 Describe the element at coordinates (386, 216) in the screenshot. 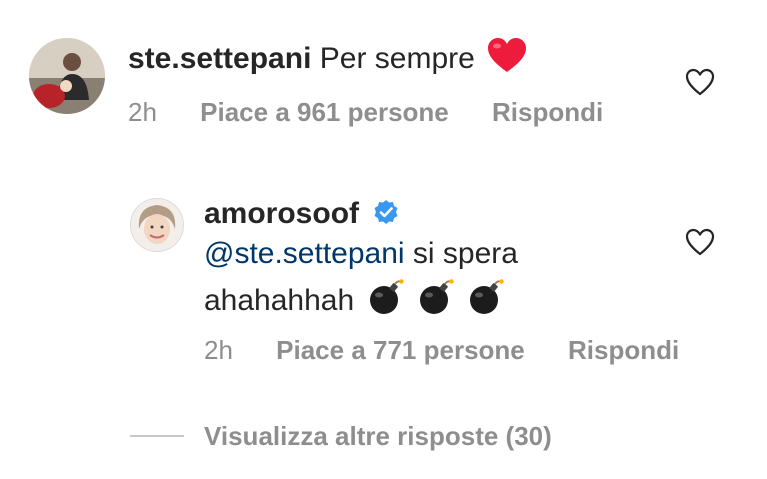

I see `verified-badge-icon` at that location.